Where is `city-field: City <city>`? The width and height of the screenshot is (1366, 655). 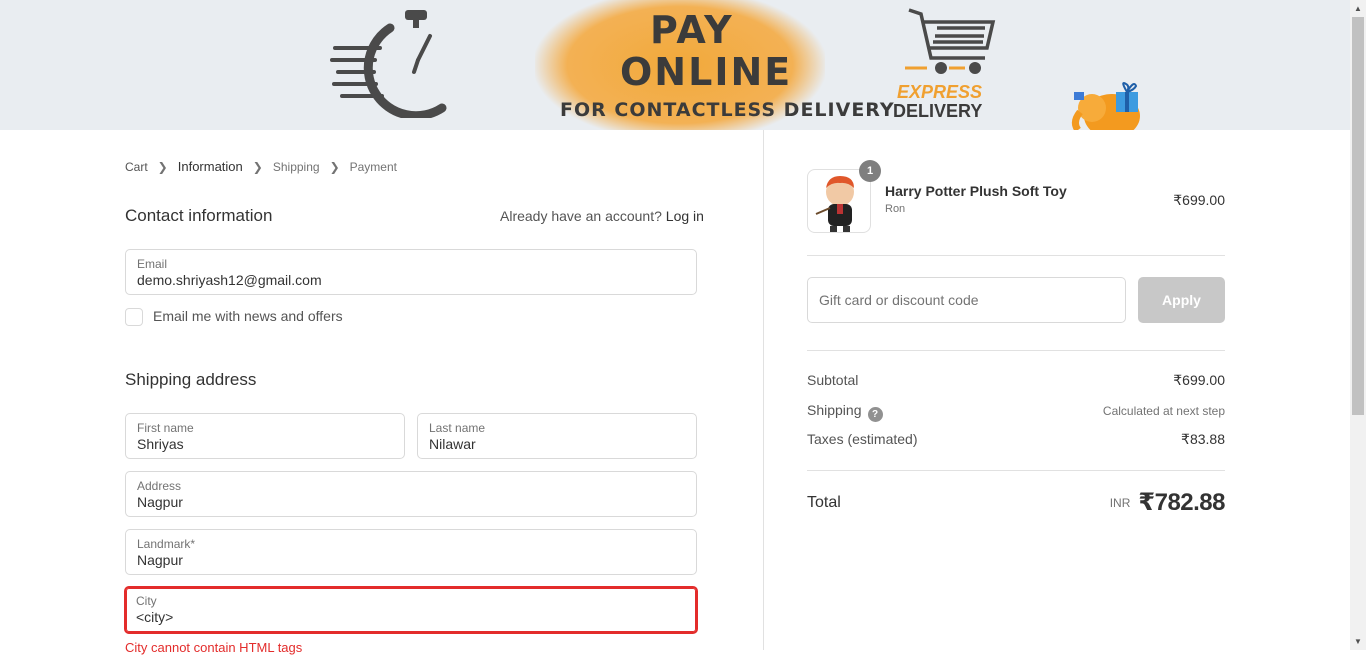 city-field: City <city> is located at coordinates (411, 610).